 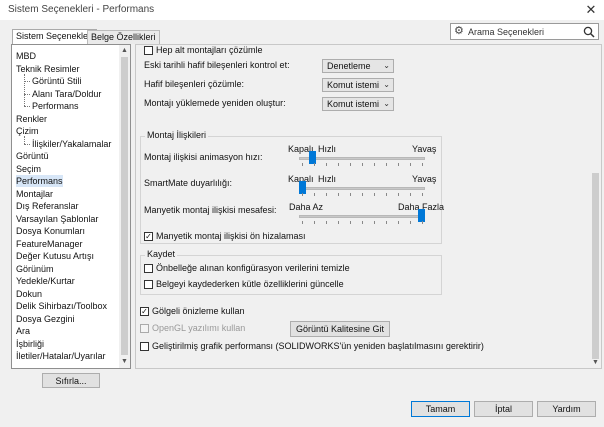 I want to click on tree-item: Varsayılan Şablonlar, so click(x=57, y=219).